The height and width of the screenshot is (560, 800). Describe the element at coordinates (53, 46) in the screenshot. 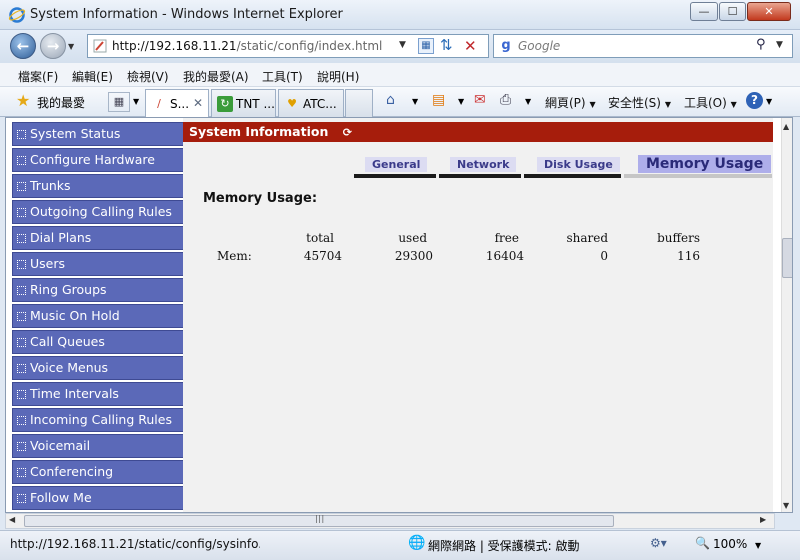

I see `forward-button: →` at that location.